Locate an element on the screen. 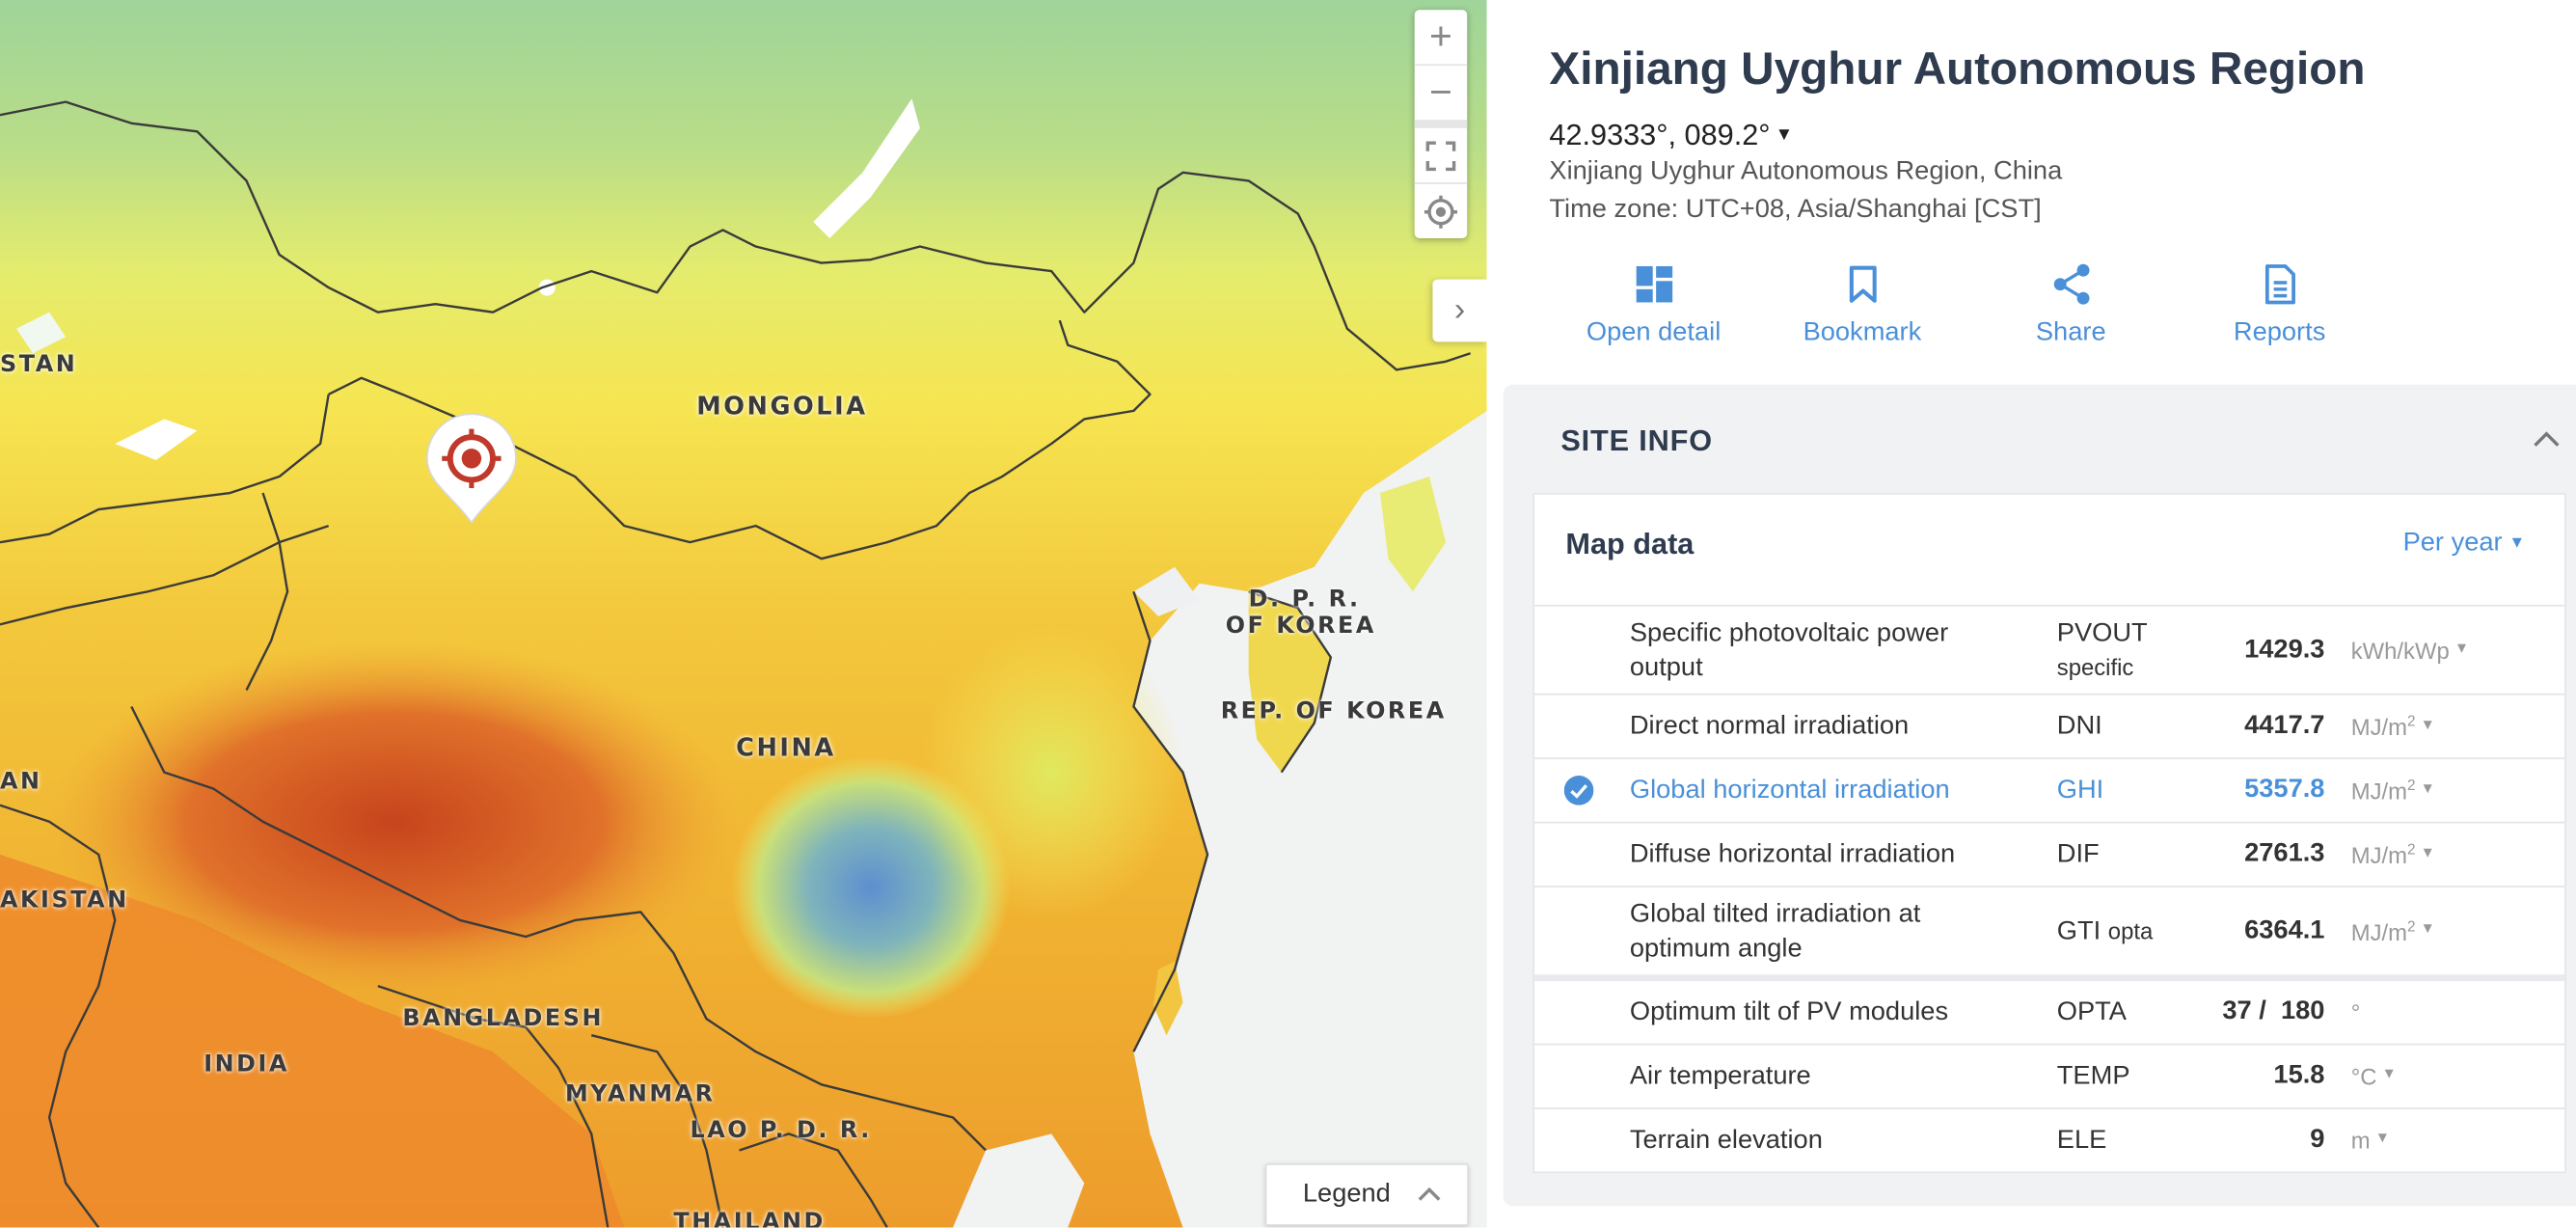 This screenshot has height=1228, width=2576. site-info-header: SITE INFO is located at coordinates (1636, 441).